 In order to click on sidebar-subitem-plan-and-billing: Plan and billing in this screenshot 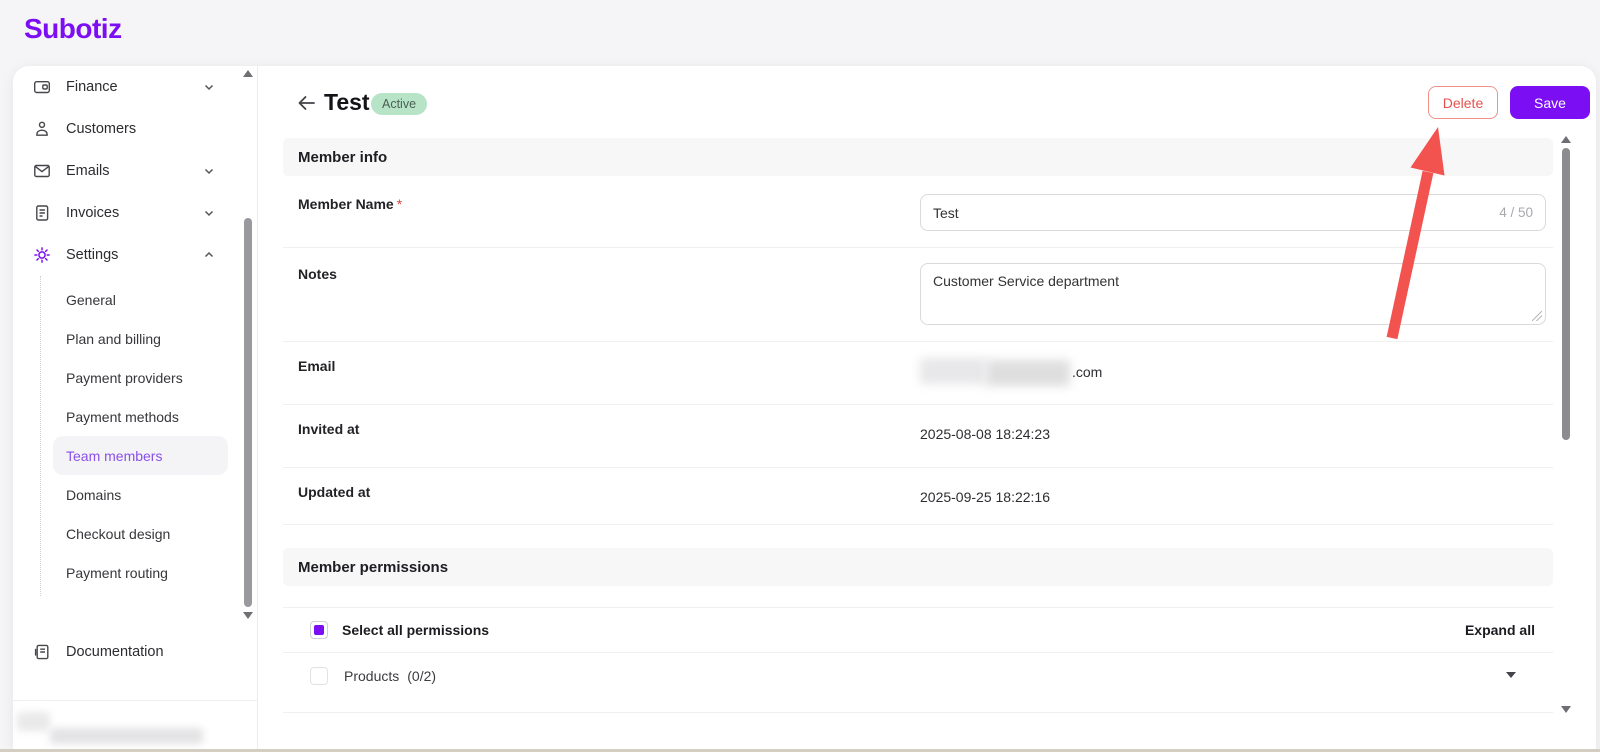, I will do `click(149, 338)`.